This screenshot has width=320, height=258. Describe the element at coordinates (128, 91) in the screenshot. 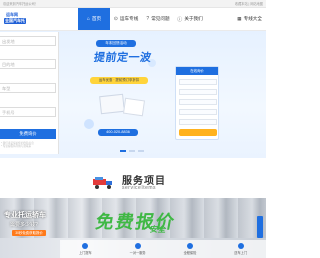

I see `promo-artwork: 年末回馈活动 提前定一波 运车优惠 · 提前预订享折扣 400-020-8836` at that location.